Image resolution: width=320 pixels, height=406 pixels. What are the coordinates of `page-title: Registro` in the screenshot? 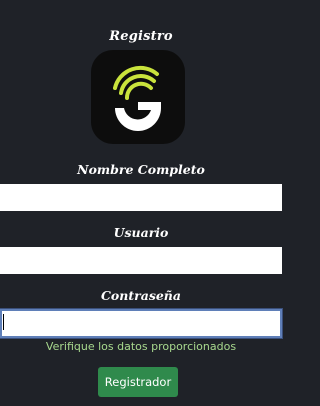 It's located at (141, 36).